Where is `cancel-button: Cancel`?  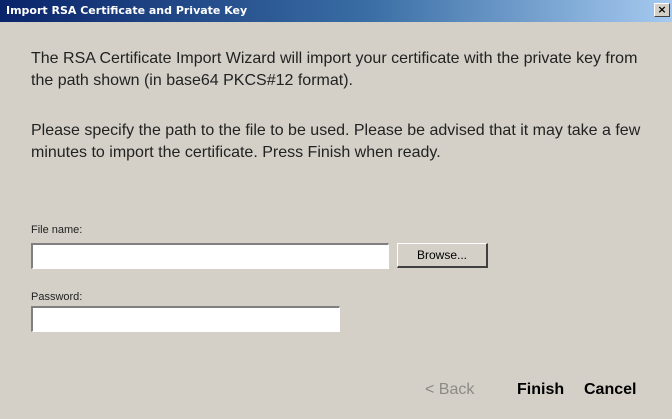
cancel-button: Cancel is located at coordinates (610, 390).